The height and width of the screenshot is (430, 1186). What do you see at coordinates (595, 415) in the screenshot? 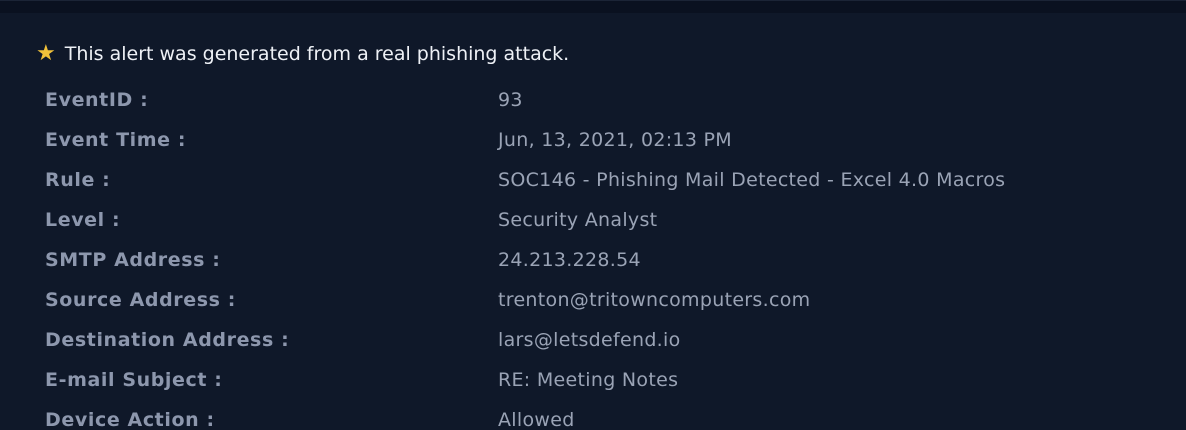
I see `detail-row-device-action: Device Action : Allowed` at bounding box center [595, 415].